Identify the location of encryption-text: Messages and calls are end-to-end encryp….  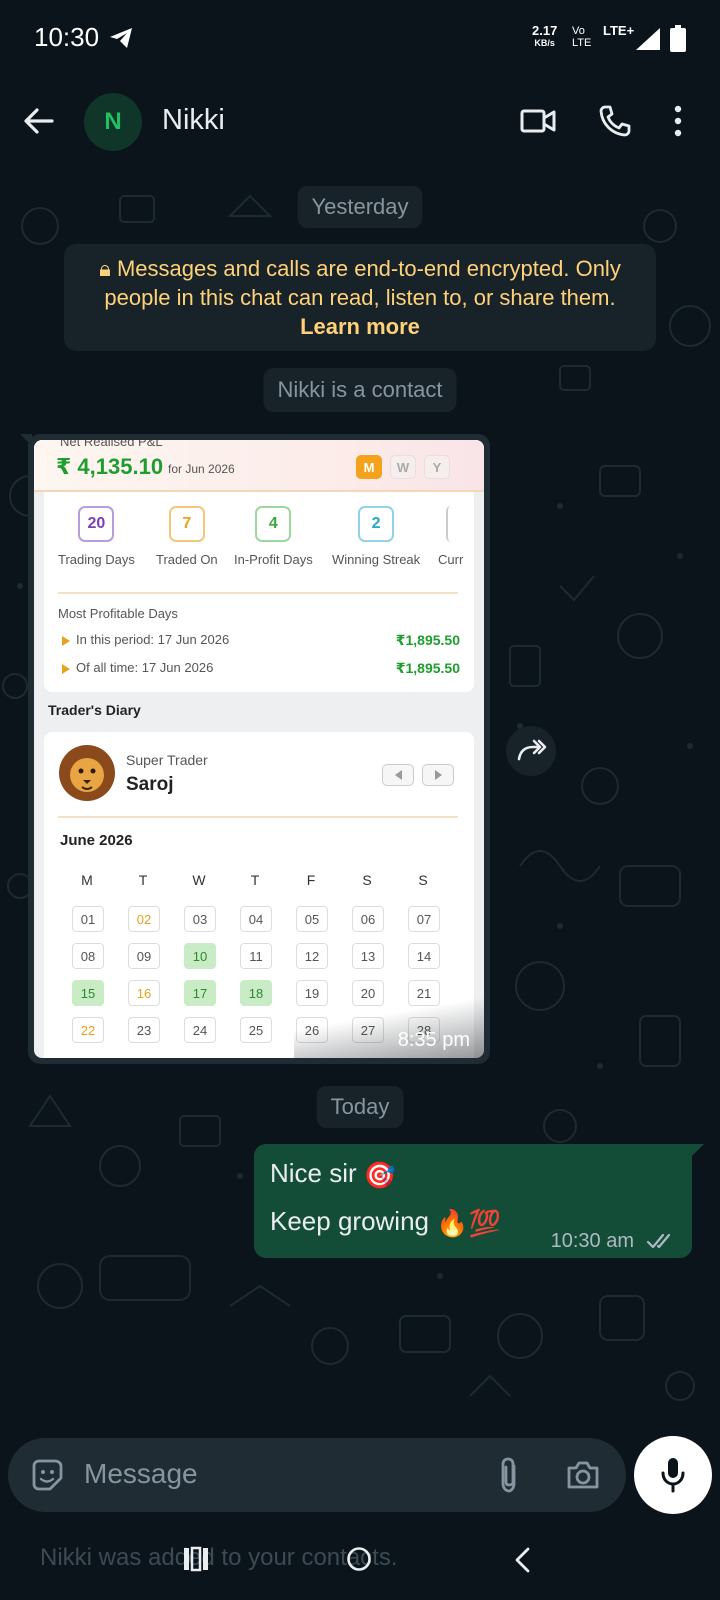
(362, 283).